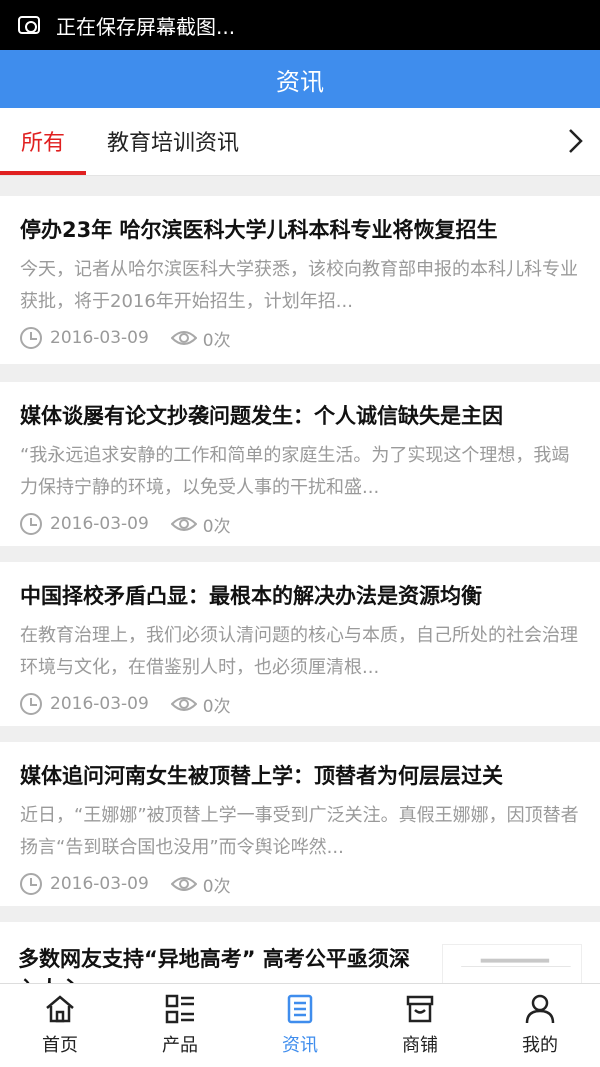  I want to click on article-title: 多数网友支持“异地高考” 高考公平亟须深入人心, so click(214, 965).